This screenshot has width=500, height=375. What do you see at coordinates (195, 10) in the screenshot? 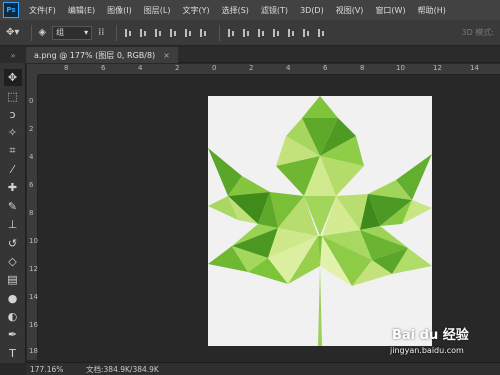
I see `menu-type: 文字(Y)` at bounding box center [195, 10].